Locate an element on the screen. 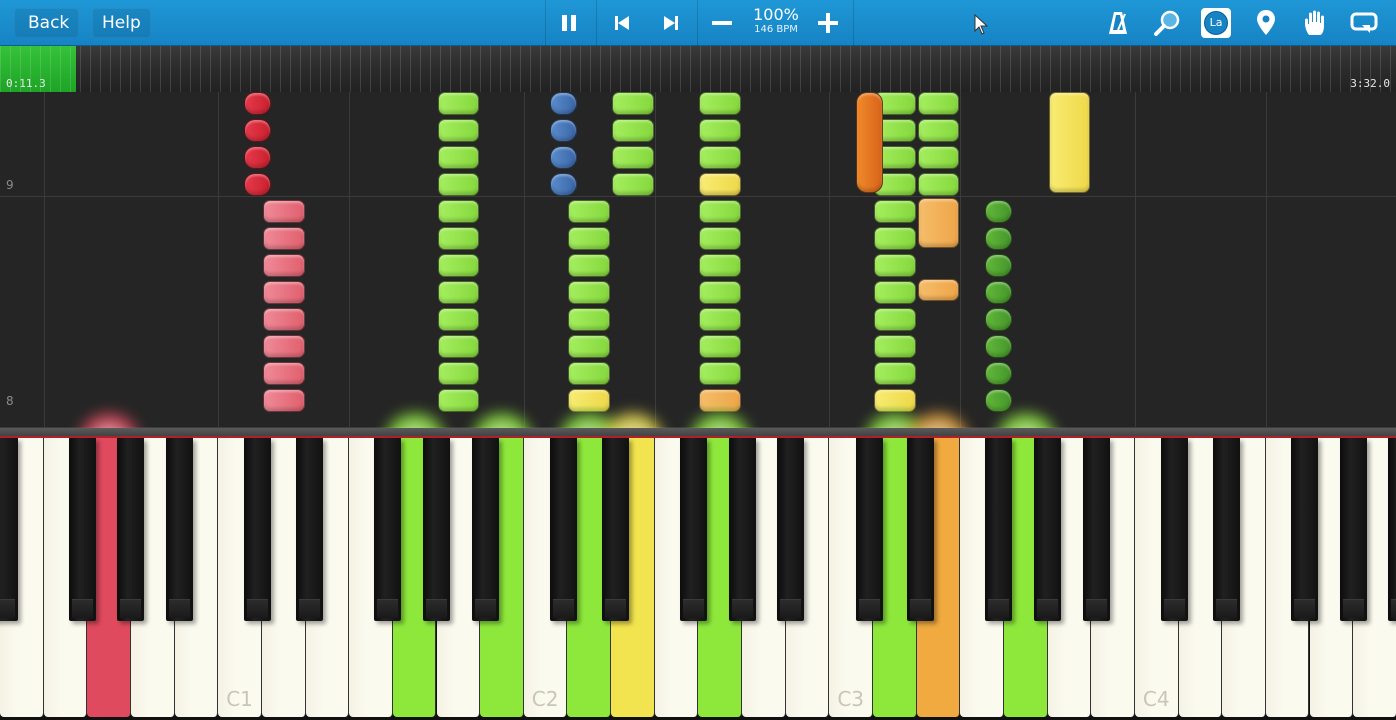 Image resolution: width=1396 pixels, height=720 pixels. tempo-display: 100% 146 BPM is located at coordinates (776, 21).